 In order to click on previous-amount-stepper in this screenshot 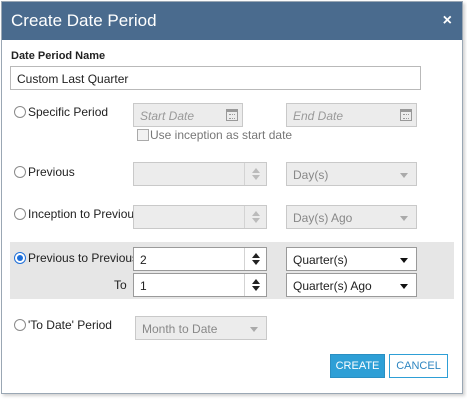, I will do `click(200, 174)`.